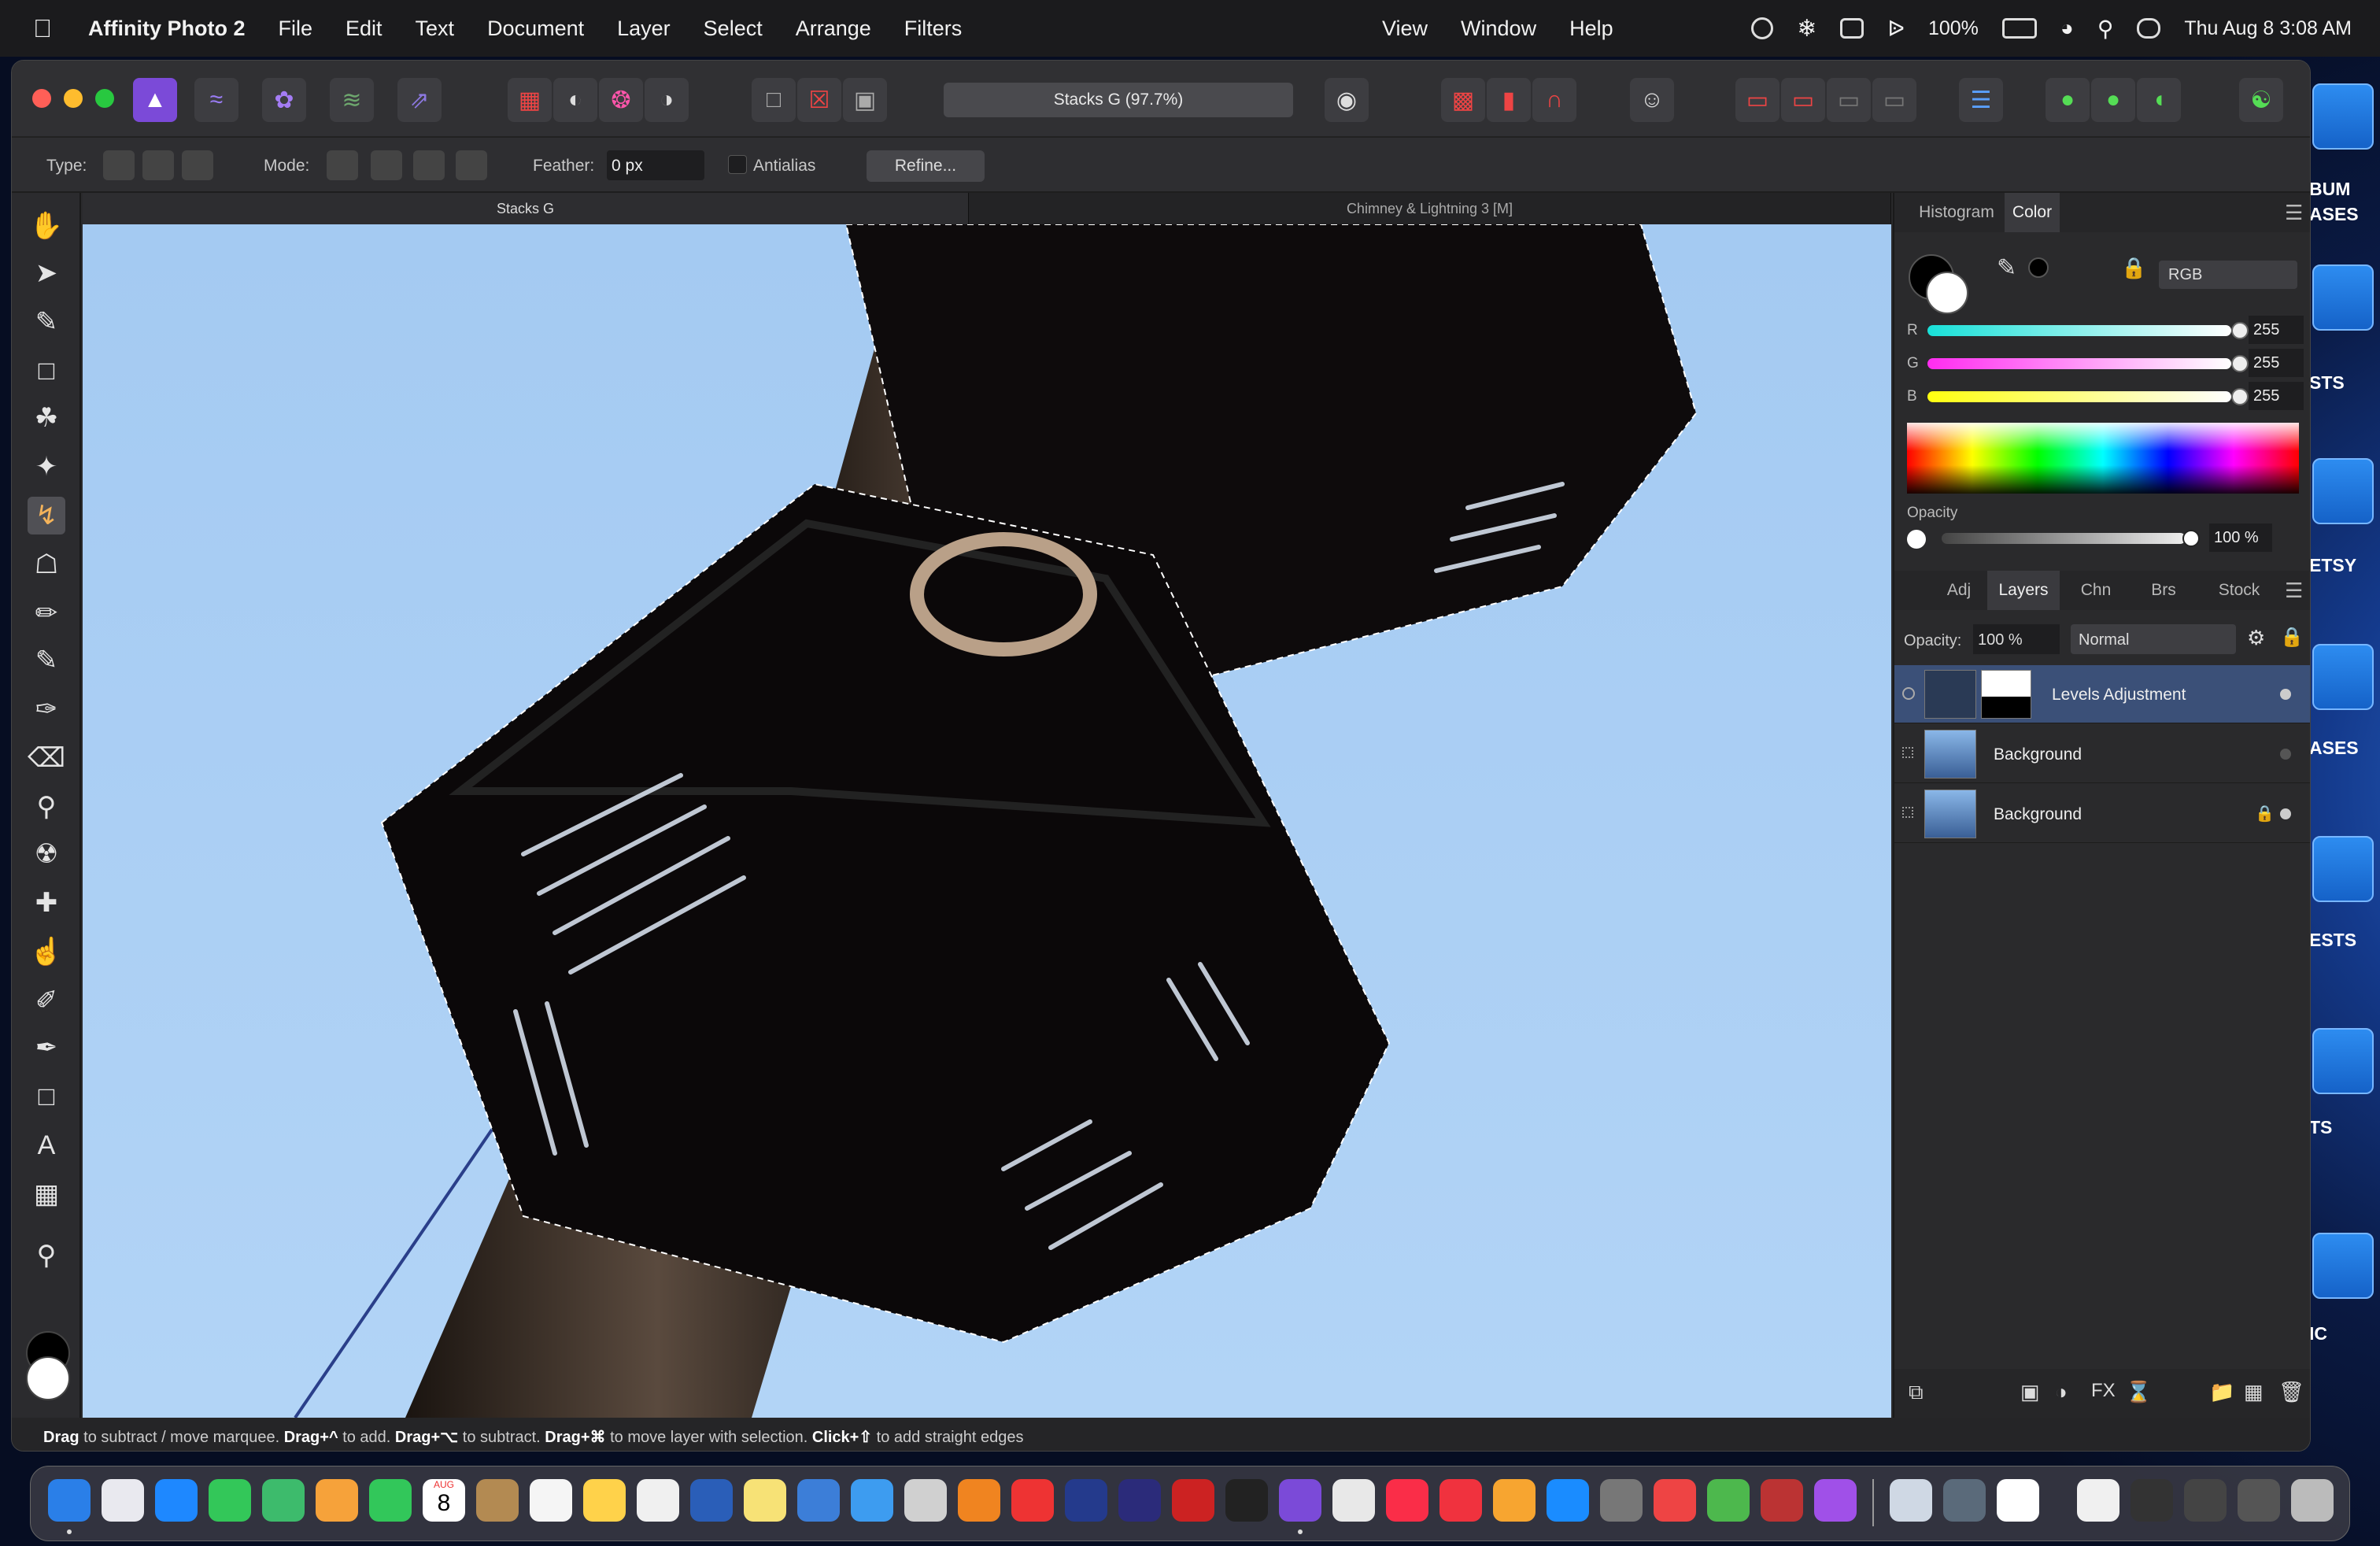 Image resolution: width=2380 pixels, height=1546 pixels. Describe the element at coordinates (295, 29) in the screenshot. I see `menu-file: File` at that location.